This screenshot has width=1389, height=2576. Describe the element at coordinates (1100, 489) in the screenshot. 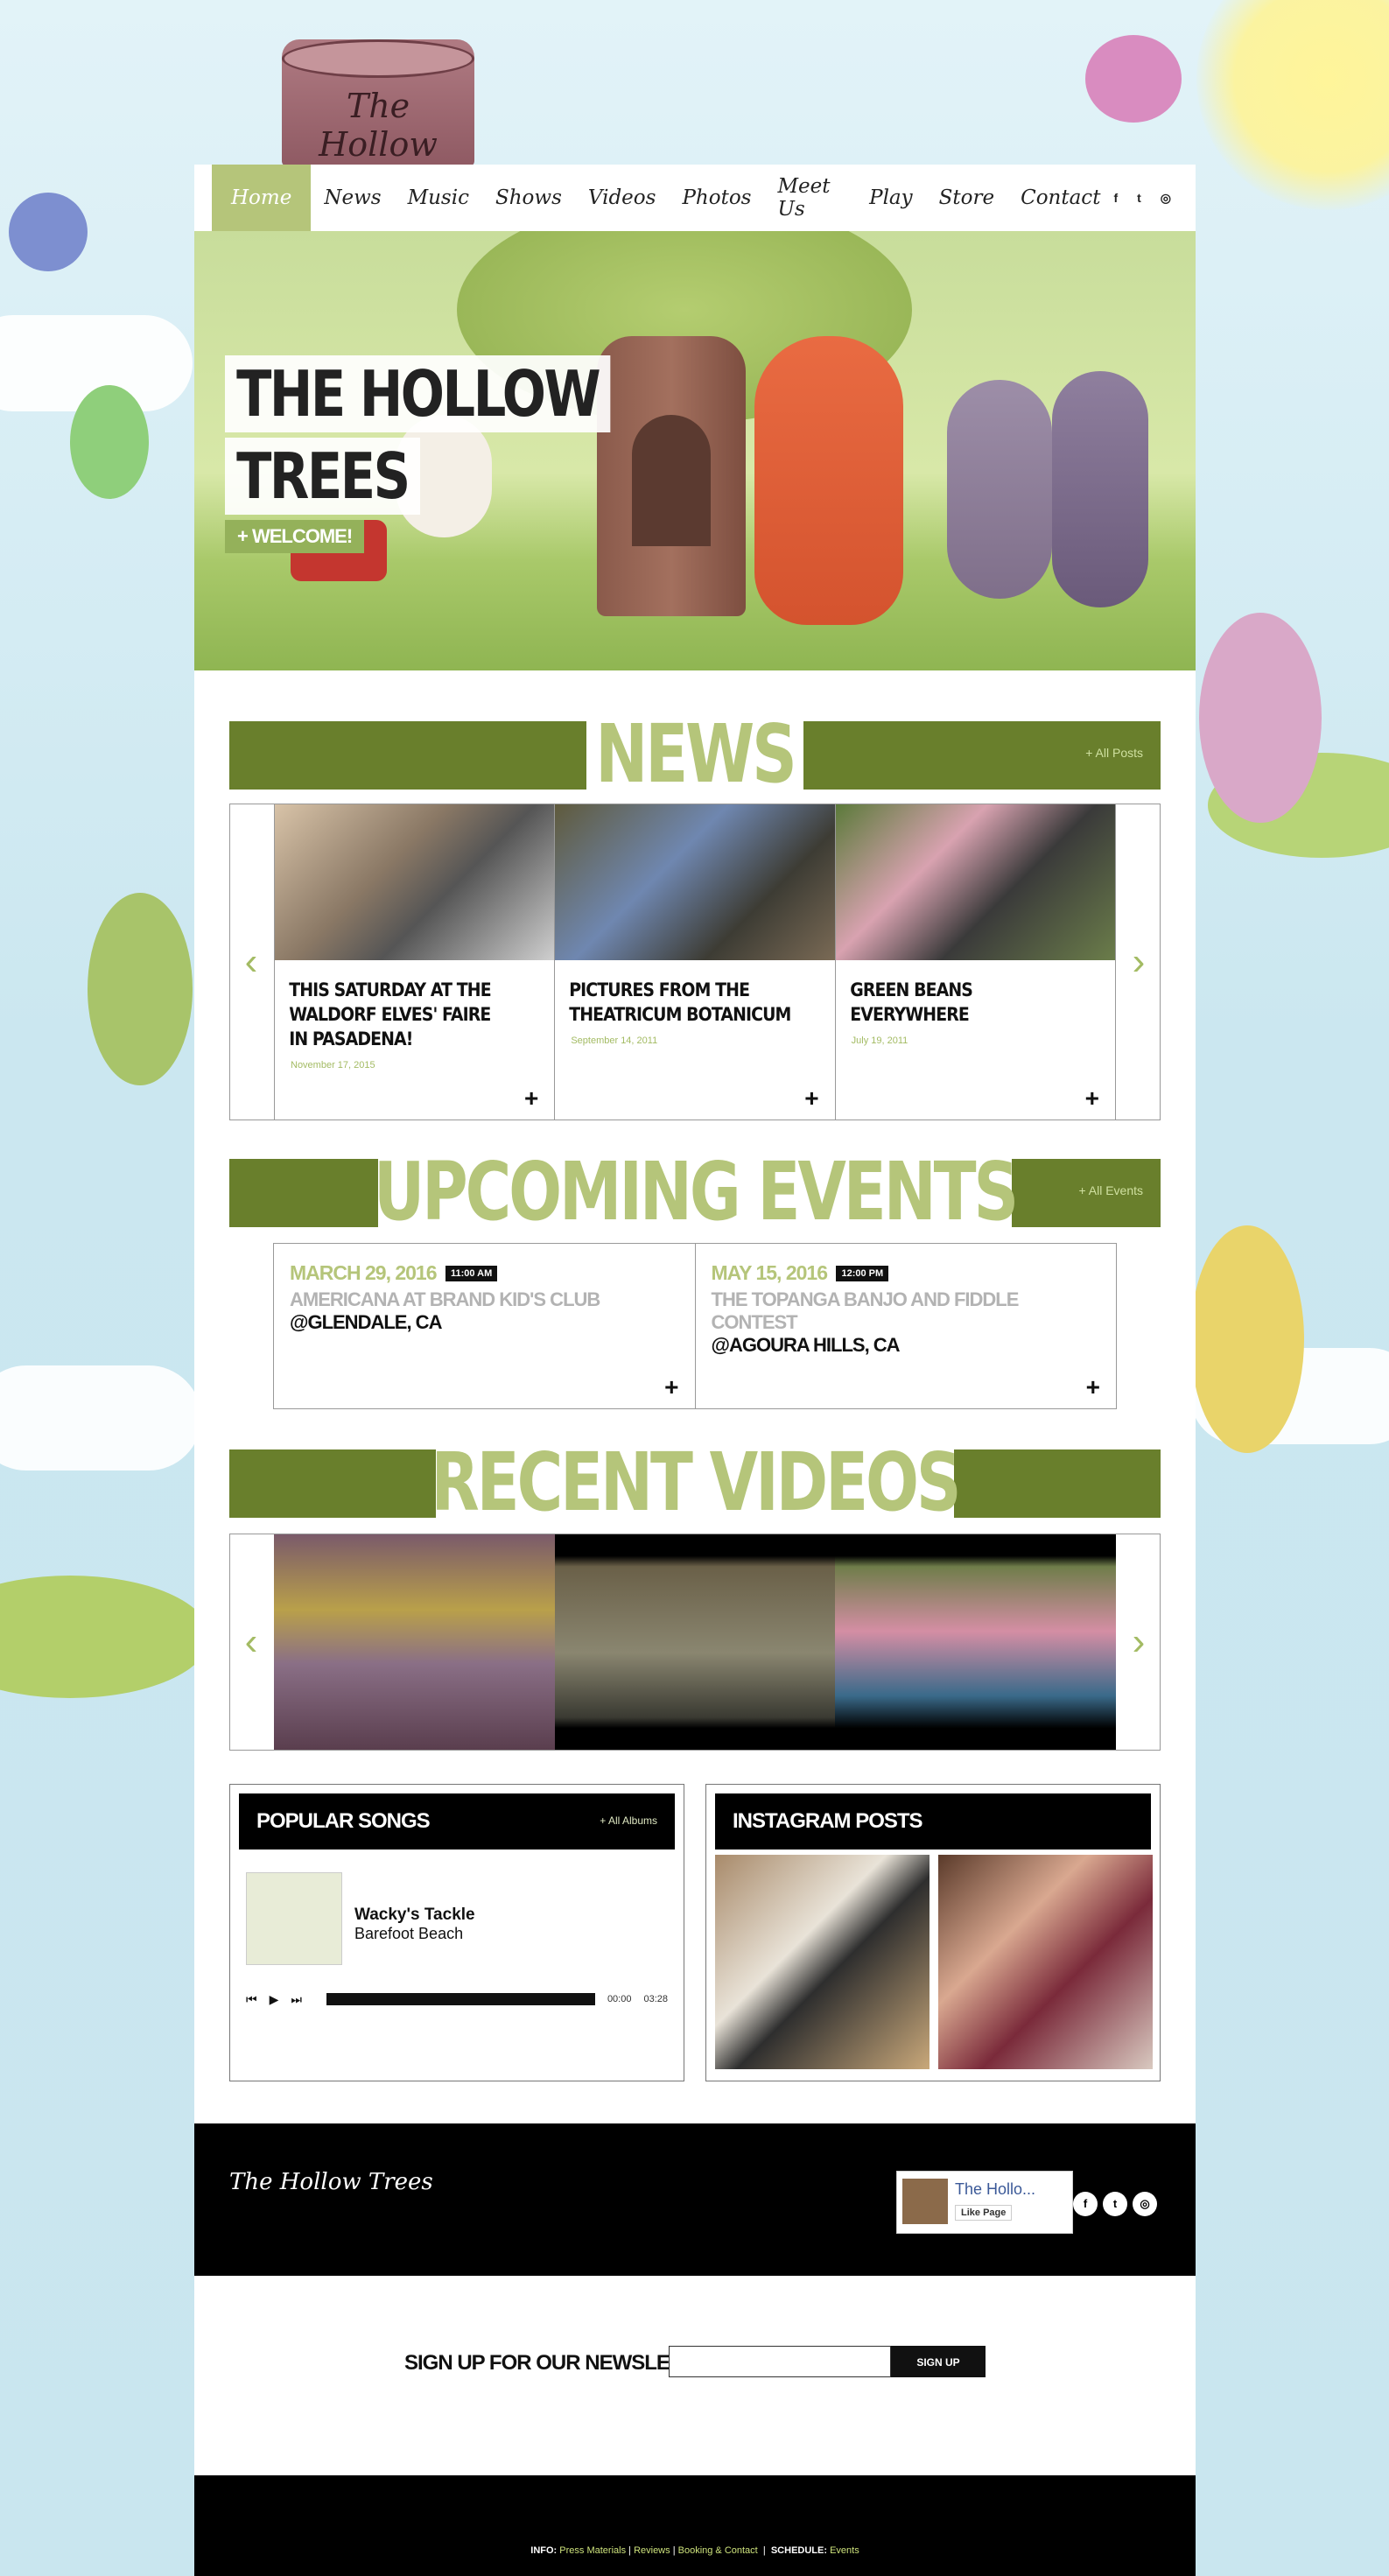

I see `cat-harmonica-illustration` at that location.